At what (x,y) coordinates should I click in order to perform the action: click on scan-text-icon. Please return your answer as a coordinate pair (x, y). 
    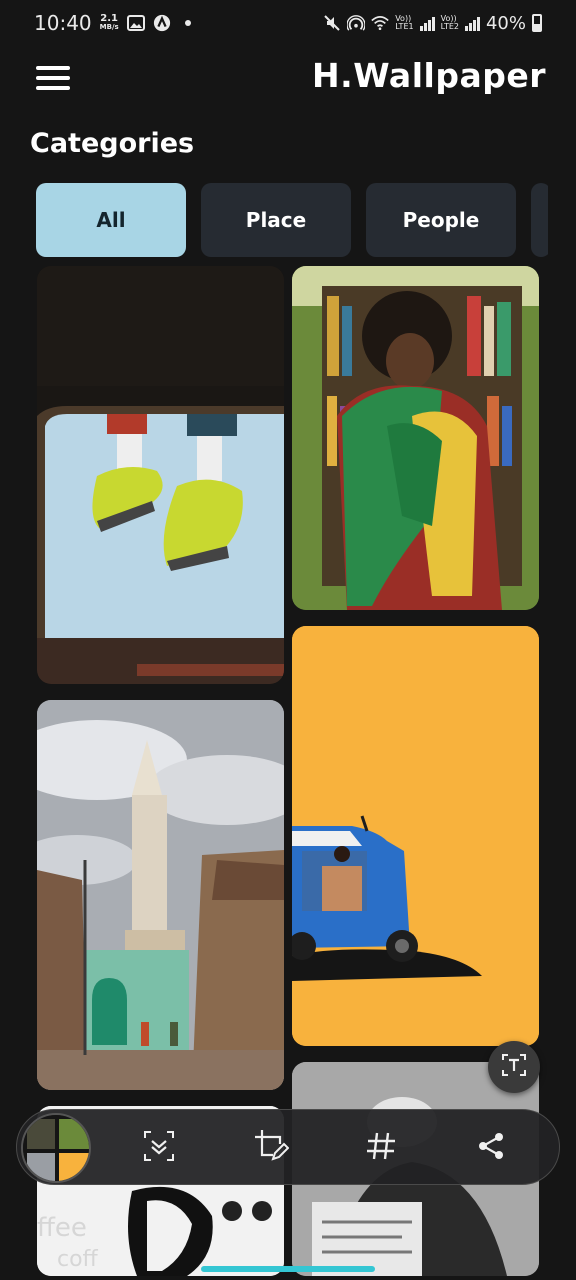
    Looking at the image, I should click on (514, 1067).